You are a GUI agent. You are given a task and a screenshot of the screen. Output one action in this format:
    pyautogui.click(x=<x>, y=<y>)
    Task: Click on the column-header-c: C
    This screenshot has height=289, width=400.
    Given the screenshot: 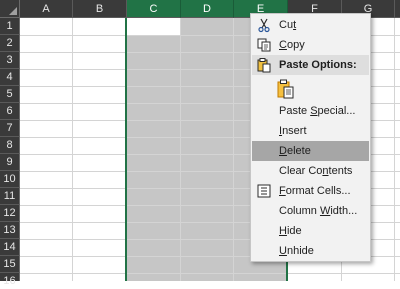 What is the action you would take?
    pyautogui.click(x=154, y=9)
    